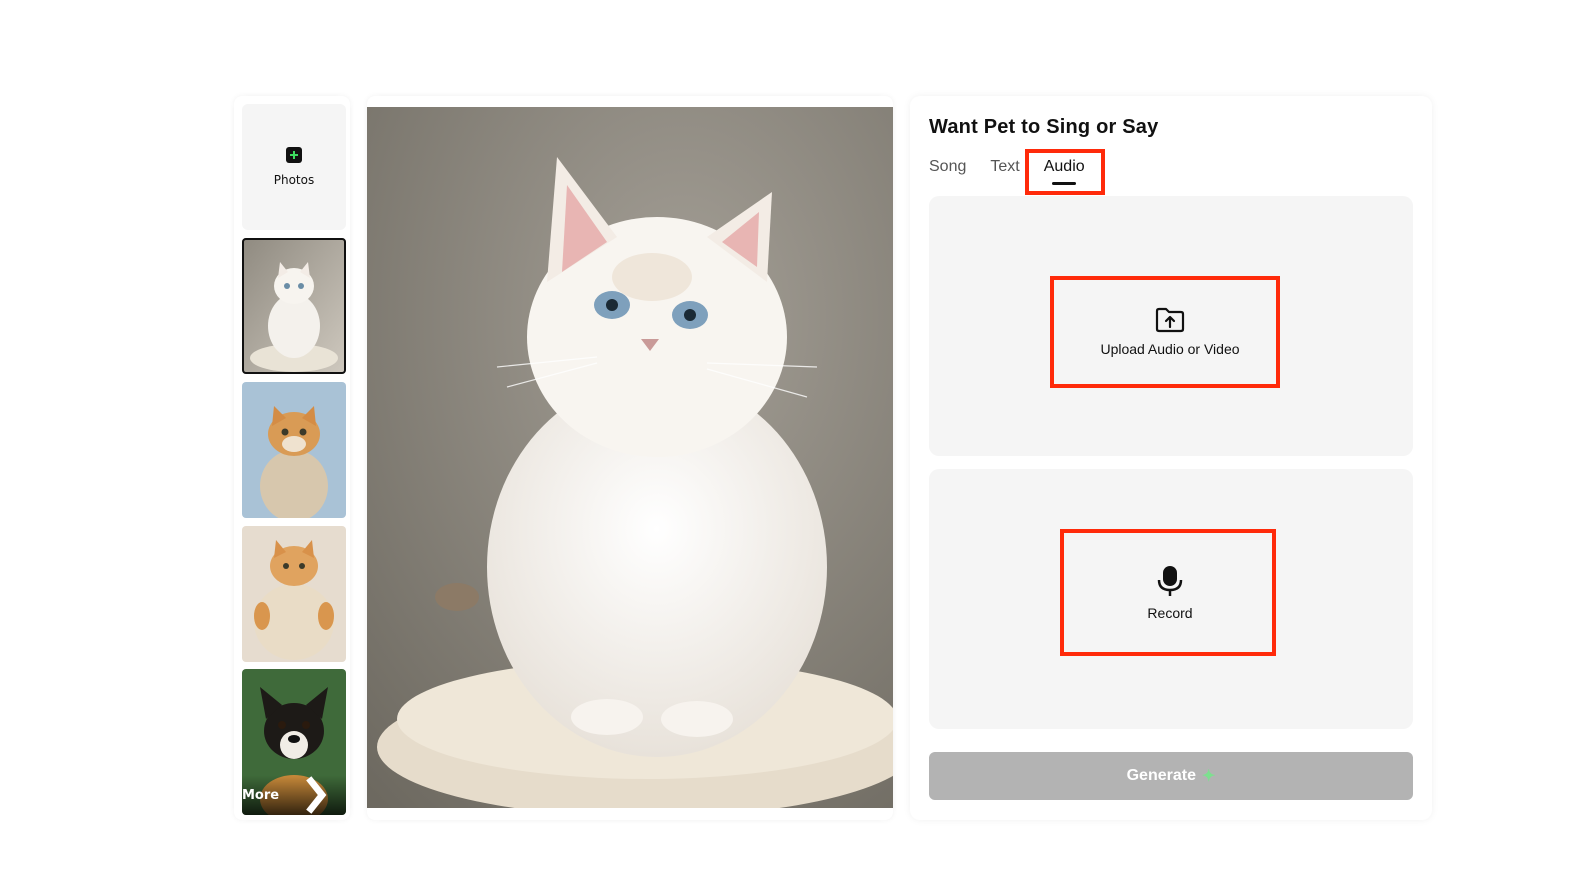  I want to click on upload-zone: Upload Audio or Video, so click(1171, 326).